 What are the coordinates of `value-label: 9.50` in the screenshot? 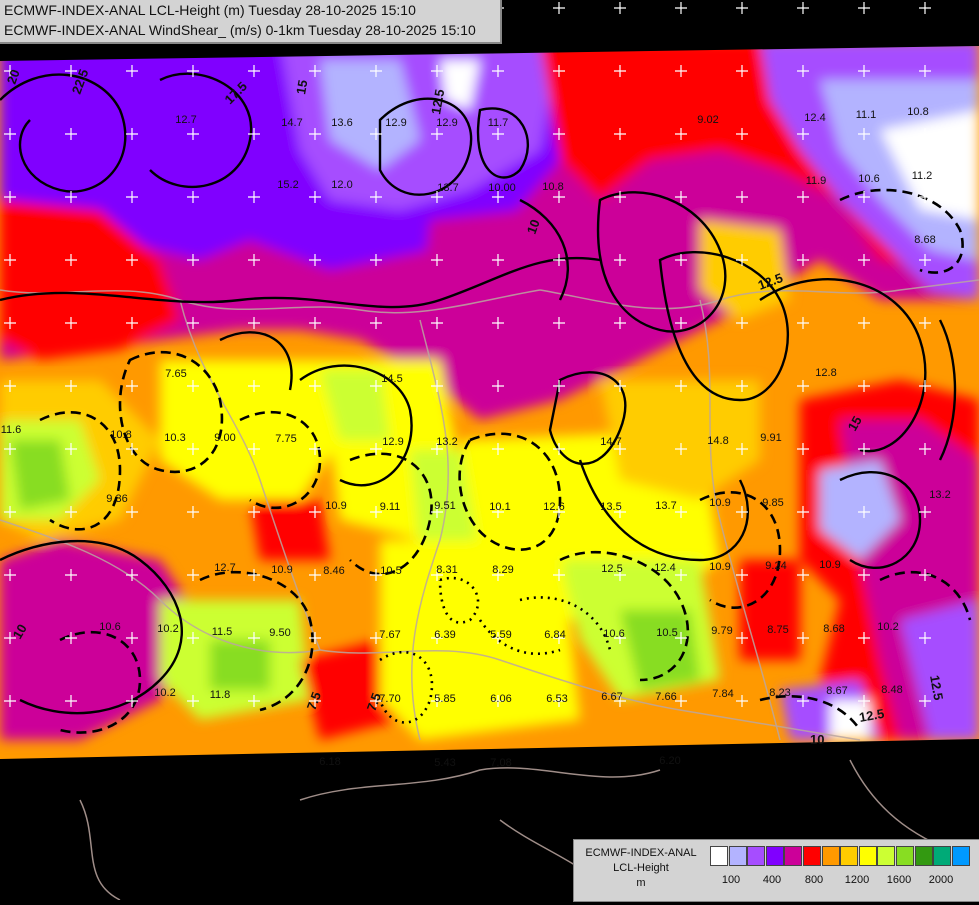 It's located at (279, 633).